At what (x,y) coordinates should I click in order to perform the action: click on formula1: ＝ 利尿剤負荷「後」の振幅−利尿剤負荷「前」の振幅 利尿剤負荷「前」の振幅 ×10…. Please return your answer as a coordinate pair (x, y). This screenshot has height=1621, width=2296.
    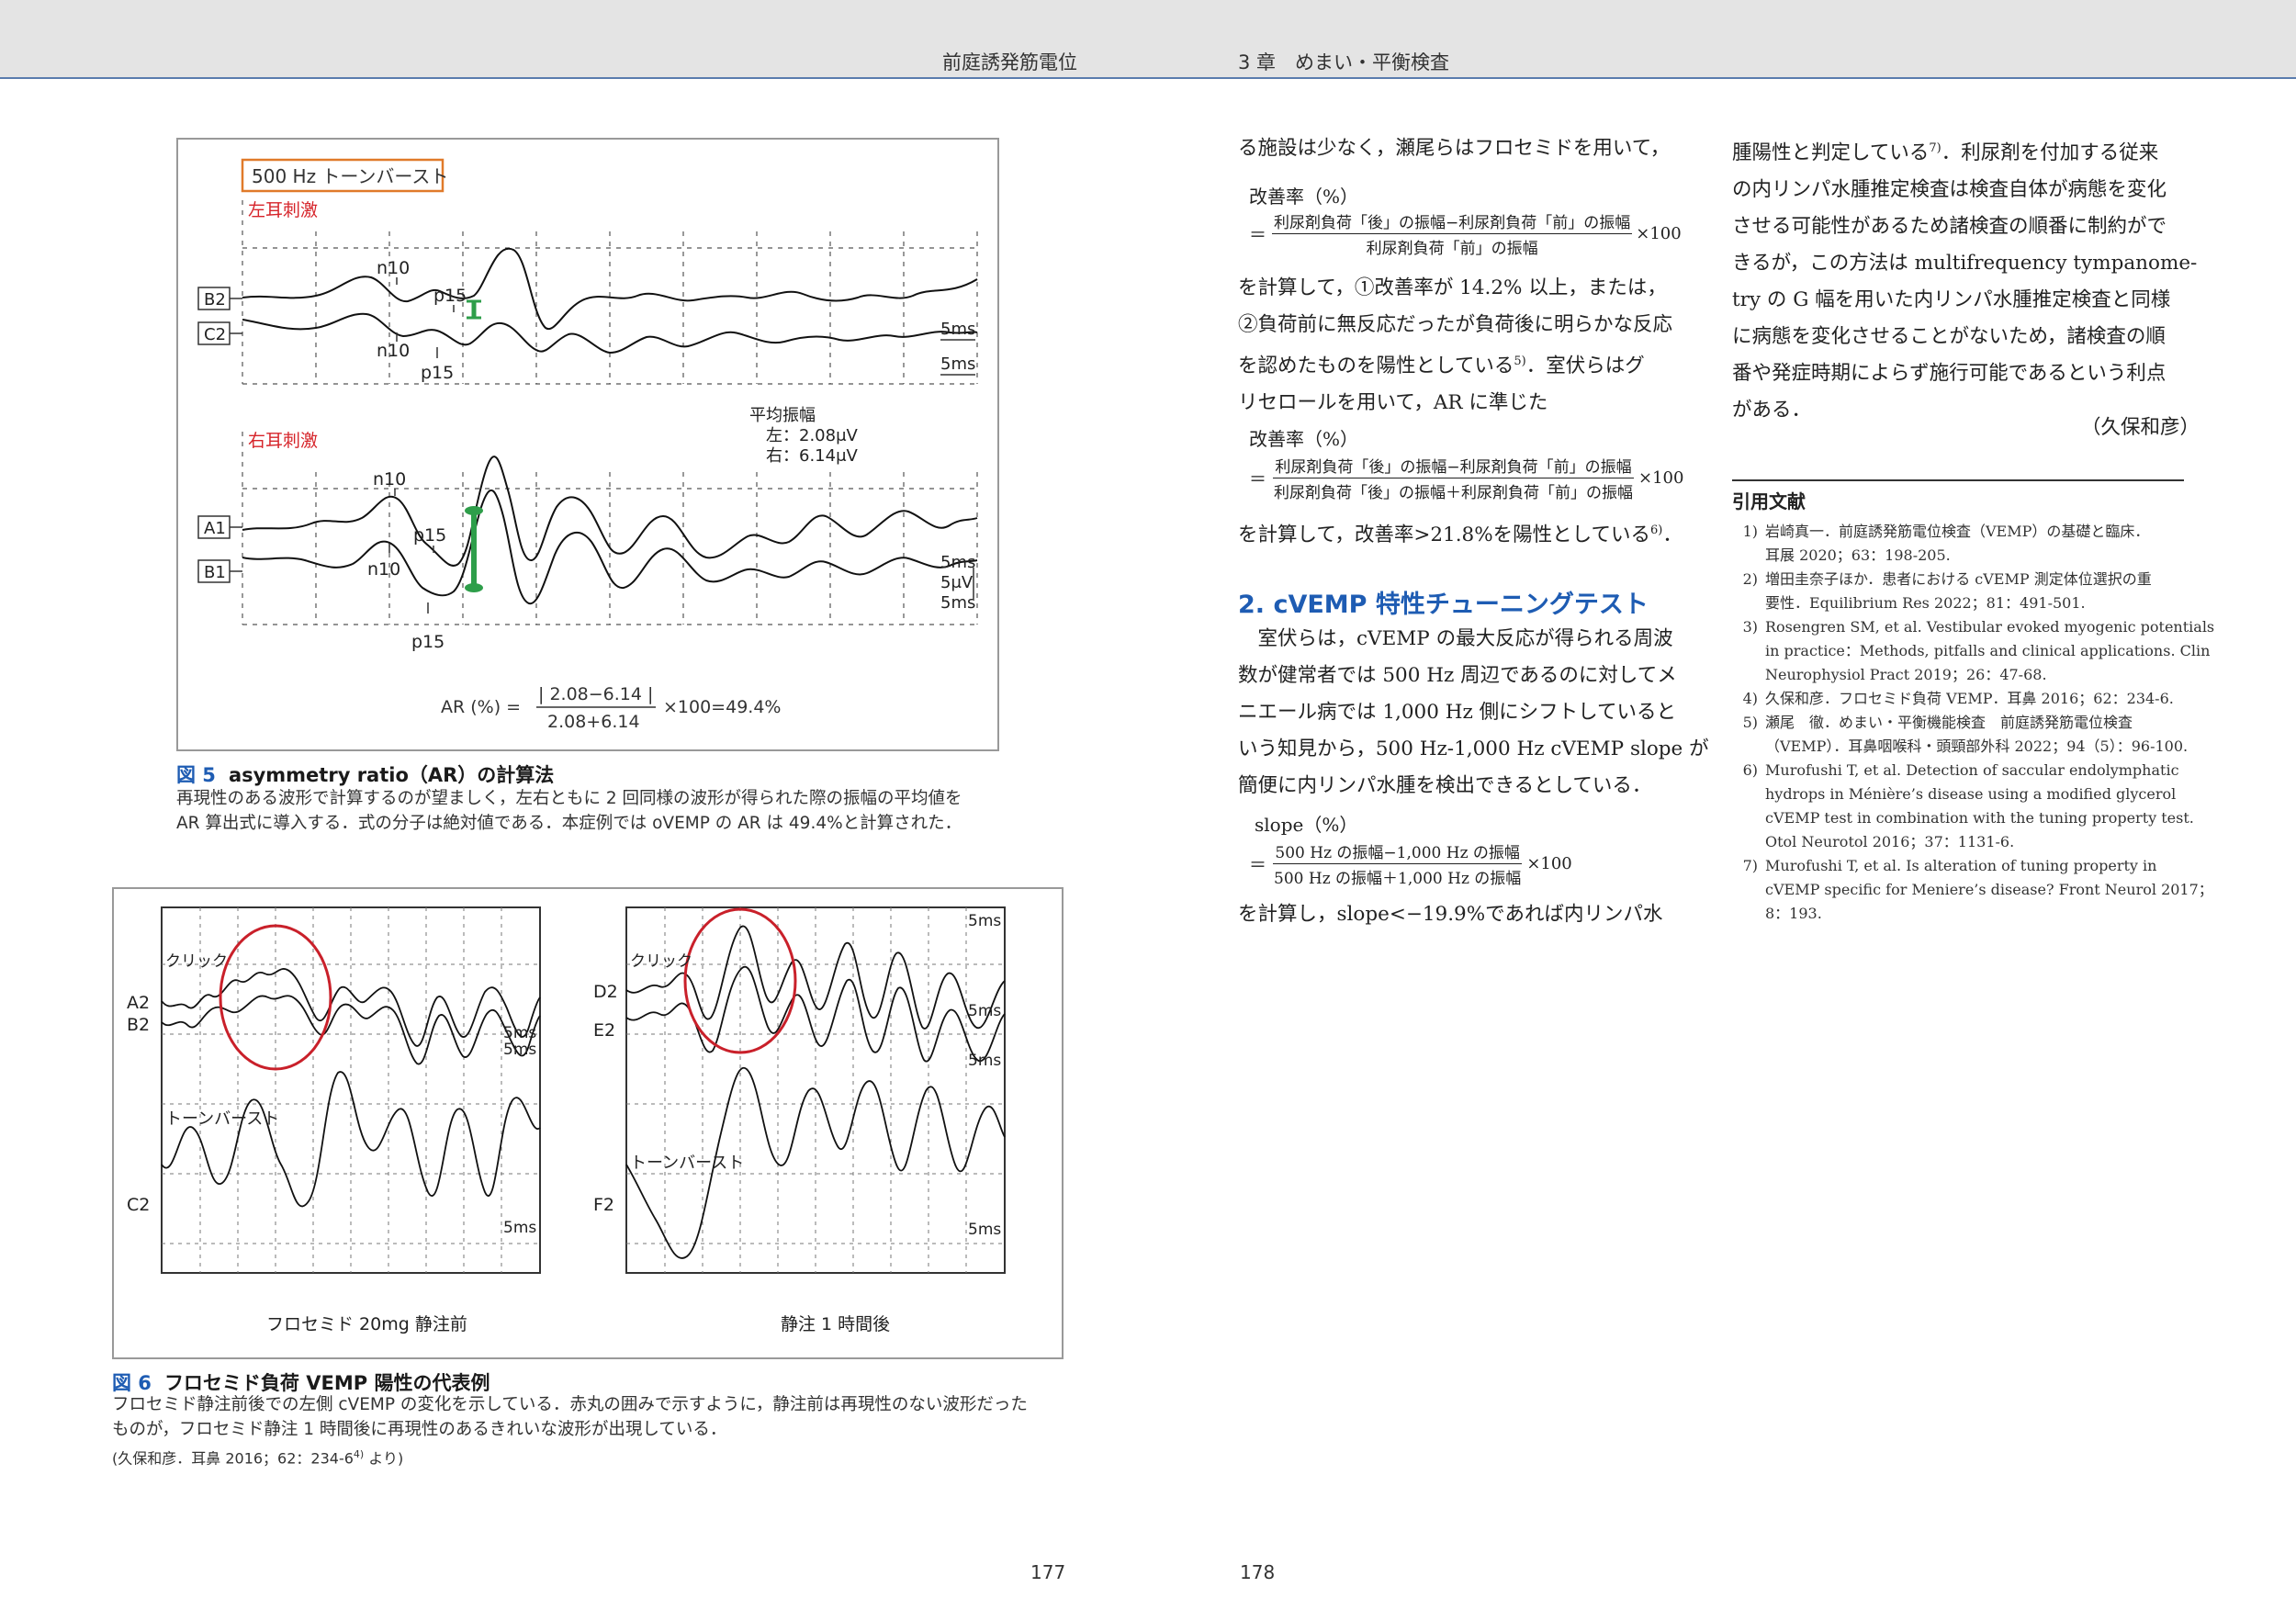
    Looking at the image, I should click on (1465, 233).